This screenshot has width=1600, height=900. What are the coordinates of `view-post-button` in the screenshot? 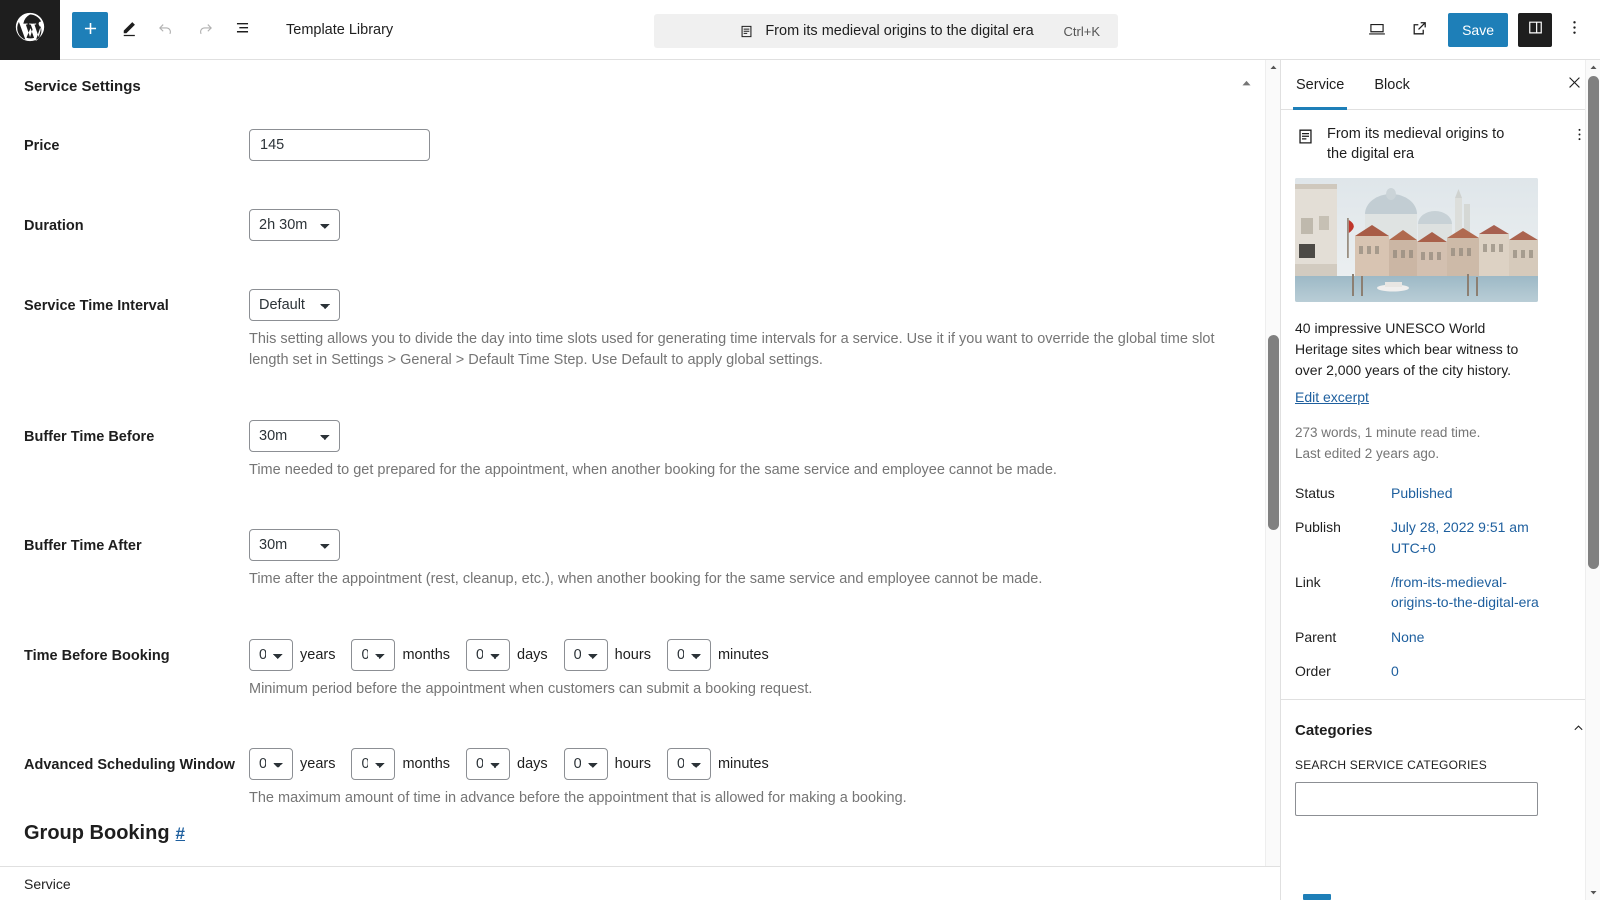 It's located at (1419, 30).